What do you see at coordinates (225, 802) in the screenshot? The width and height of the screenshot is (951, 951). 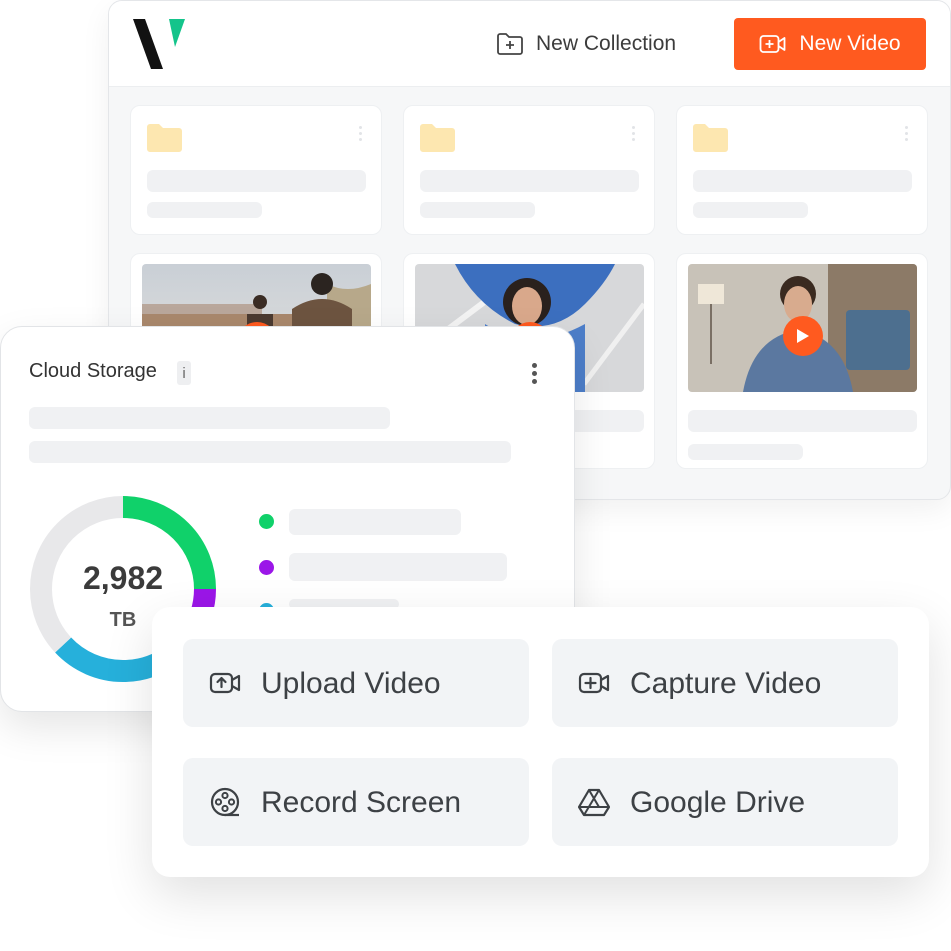 I see `film-reel-icon` at bounding box center [225, 802].